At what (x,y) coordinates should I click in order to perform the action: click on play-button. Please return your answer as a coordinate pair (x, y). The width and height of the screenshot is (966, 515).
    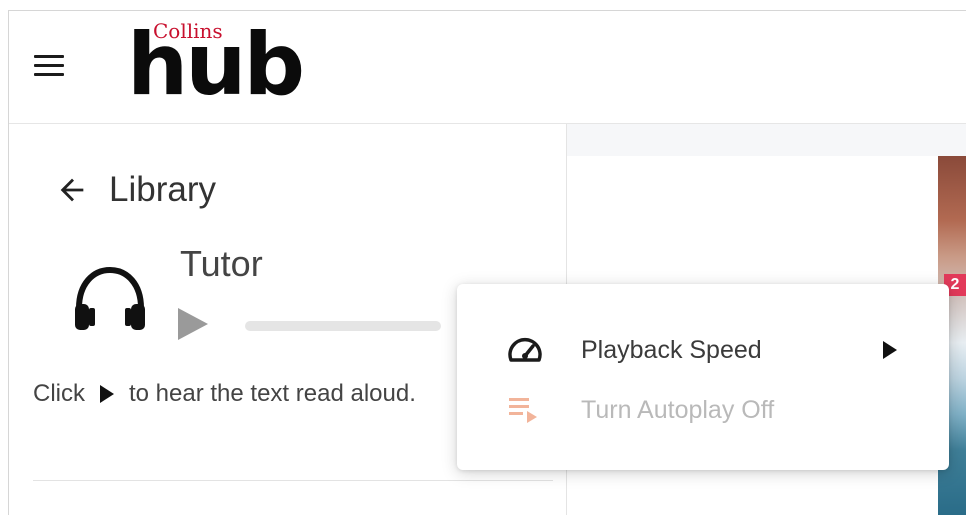
    Looking at the image, I should click on (192, 324).